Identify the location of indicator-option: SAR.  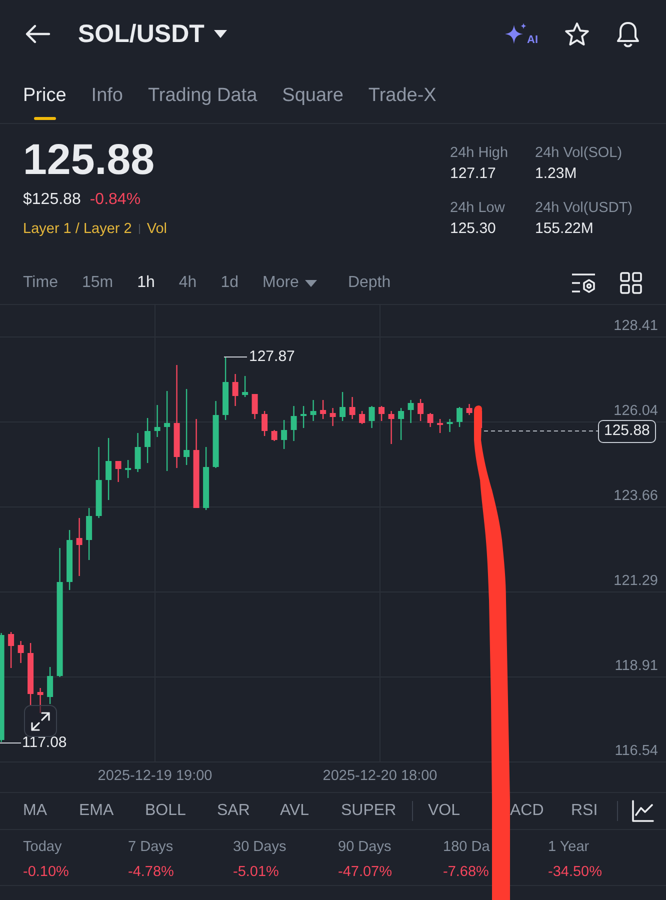
(233, 811).